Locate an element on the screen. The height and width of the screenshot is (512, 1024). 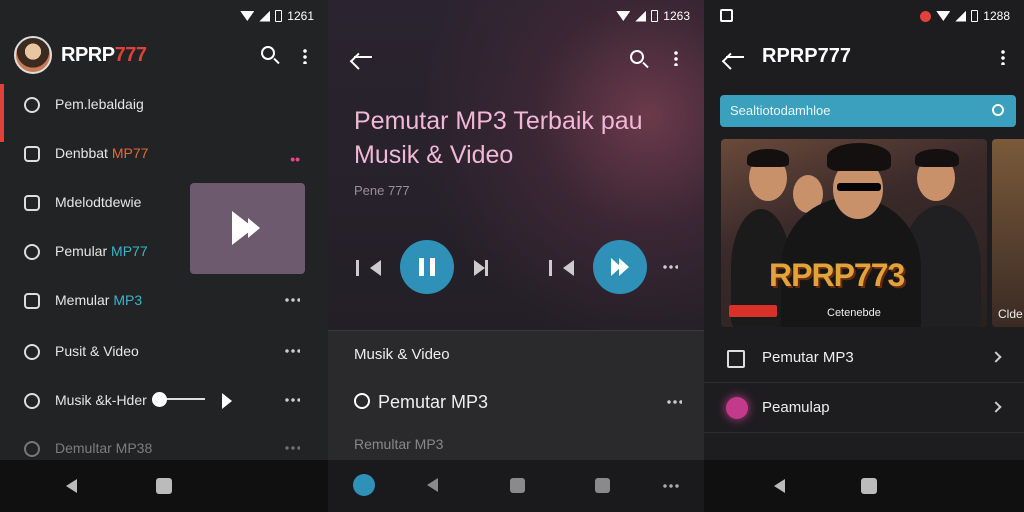
status-time: 1263 is located at coordinates (676, 16).